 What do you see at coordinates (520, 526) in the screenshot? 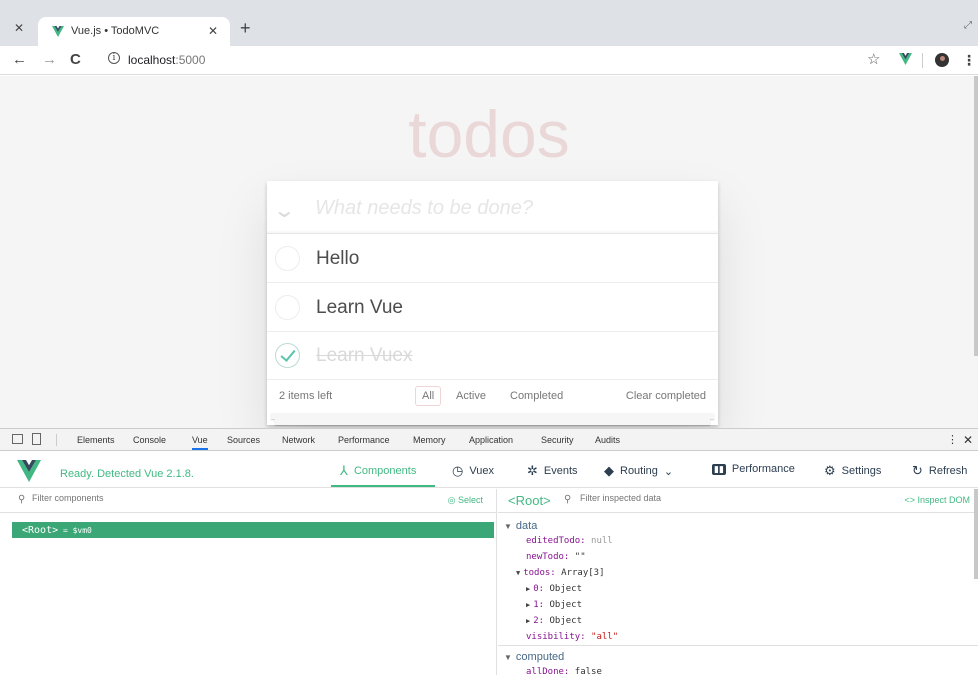
I see `data-section-header: ▼ data` at bounding box center [520, 526].